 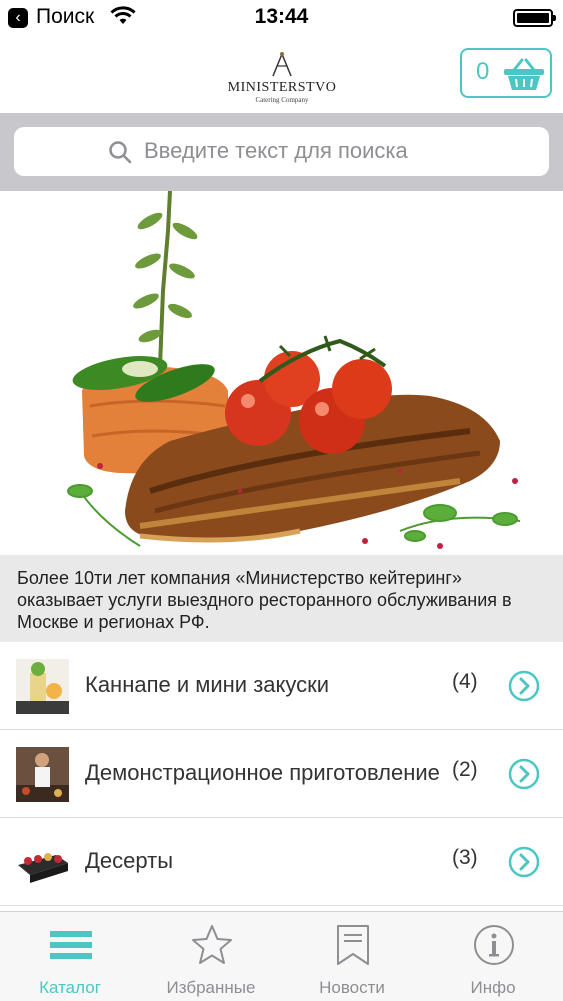 I want to click on category-label: Демонстрационное приготовление, so click(x=262, y=772).